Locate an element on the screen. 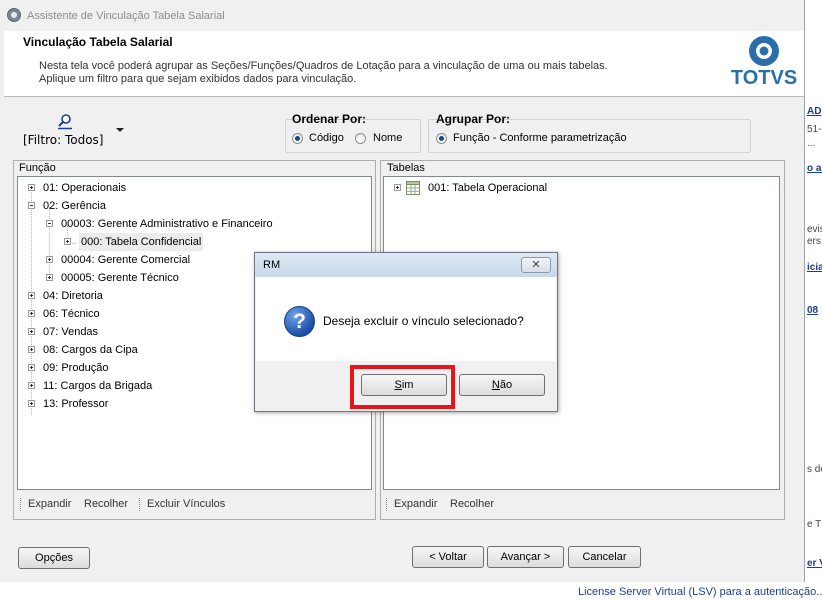  bg-text: ers. is located at coordinates (814, 241).